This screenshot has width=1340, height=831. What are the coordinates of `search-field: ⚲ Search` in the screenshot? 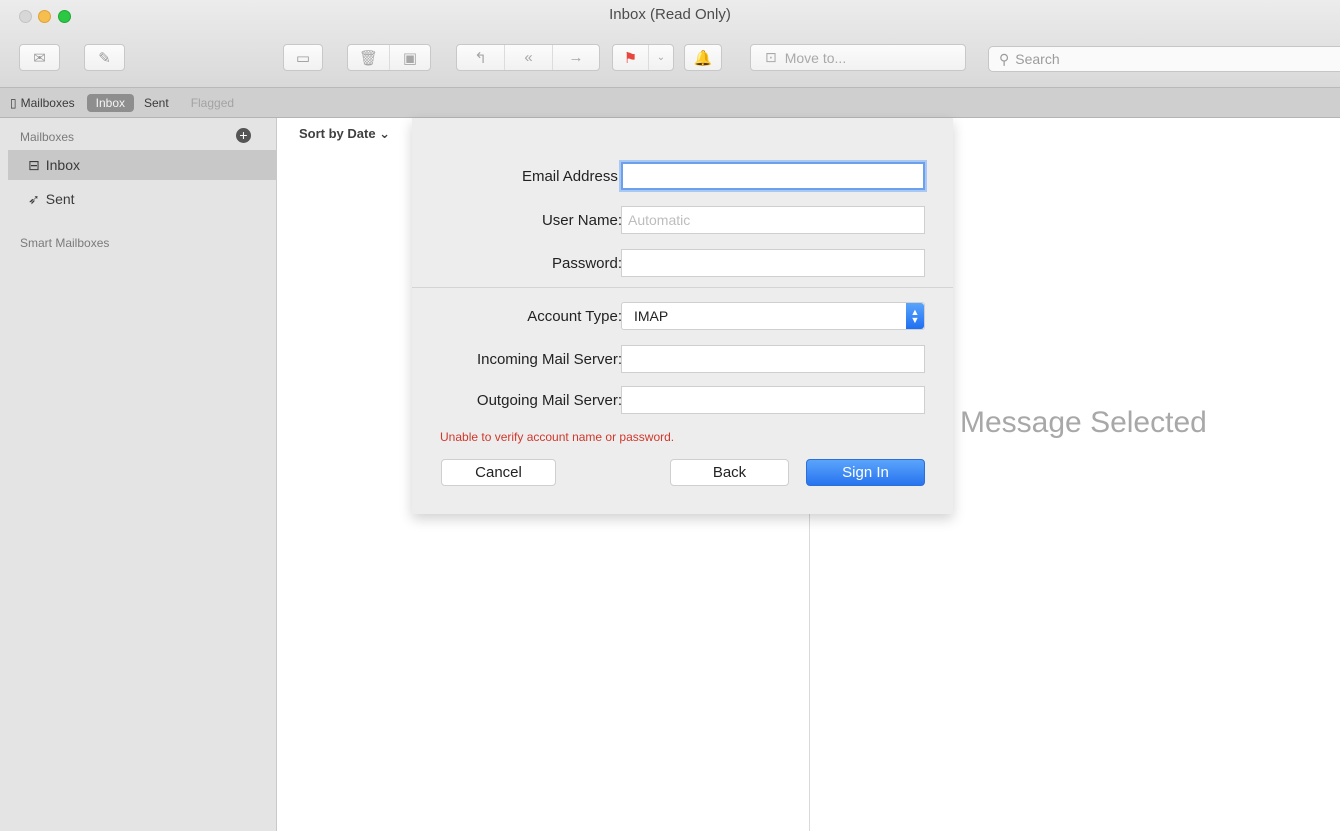 It's located at (1164, 59).